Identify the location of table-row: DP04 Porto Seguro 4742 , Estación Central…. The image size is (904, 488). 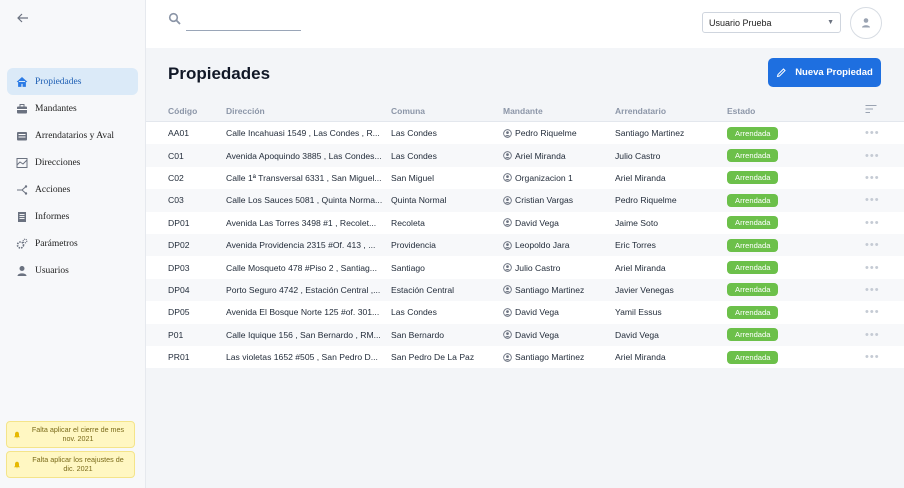
(525, 290).